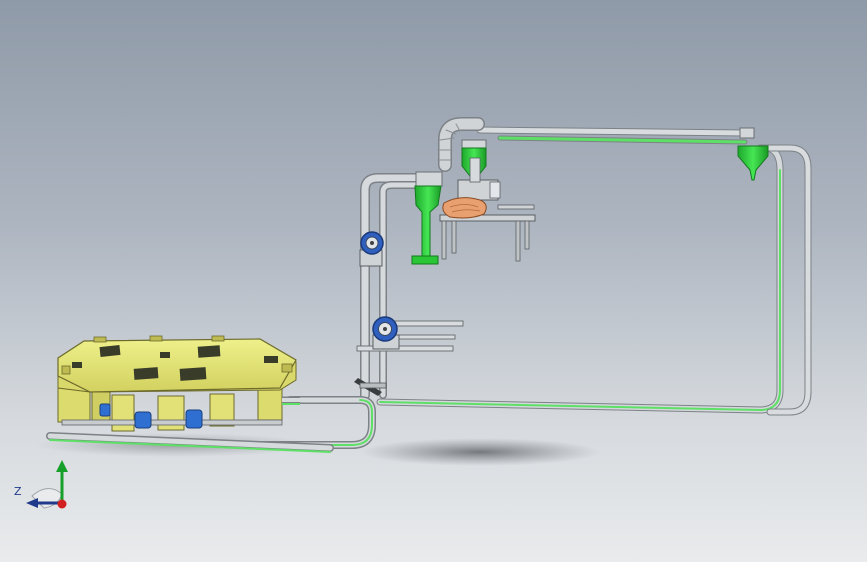 The width and height of the screenshot is (867, 562). What do you see at coordinates (62, 504) in the screenshot?
I see `origin-point` at bounding box center [62, 504].